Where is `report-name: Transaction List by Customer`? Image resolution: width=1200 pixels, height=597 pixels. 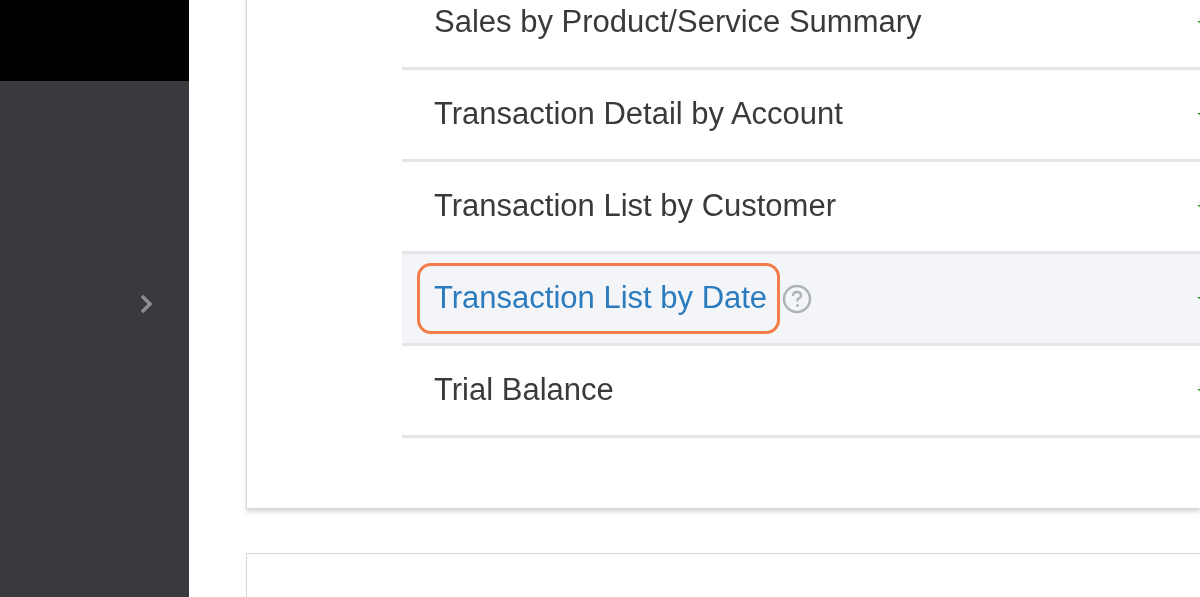
report-name: Transaction List by Customer is located at coordinates (635, 206).